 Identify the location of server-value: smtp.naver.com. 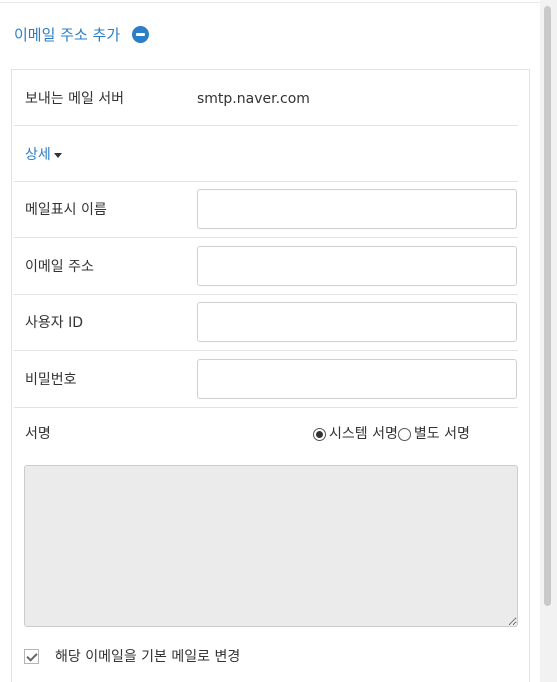
(253, 99).